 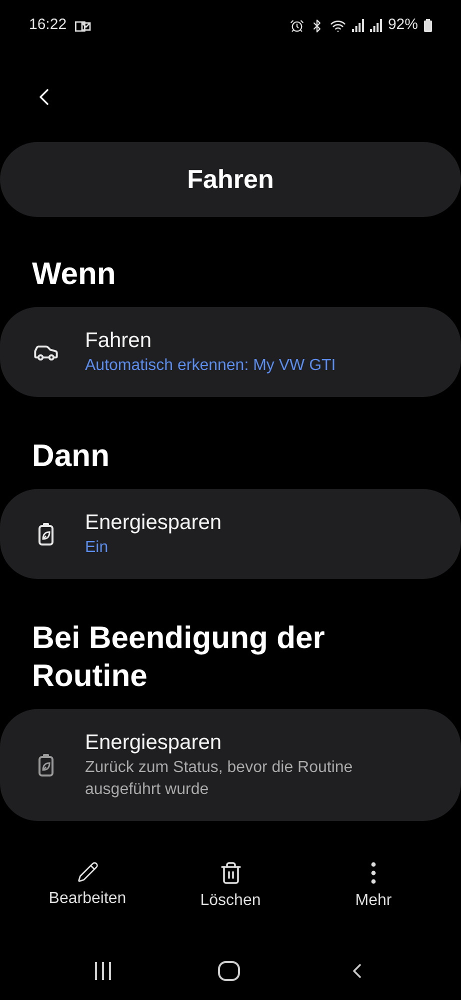 I want to click on card-subtitle: Zurück zum Status, bevor die Routine ausgeführt wurde, so click(x=219, y=779).